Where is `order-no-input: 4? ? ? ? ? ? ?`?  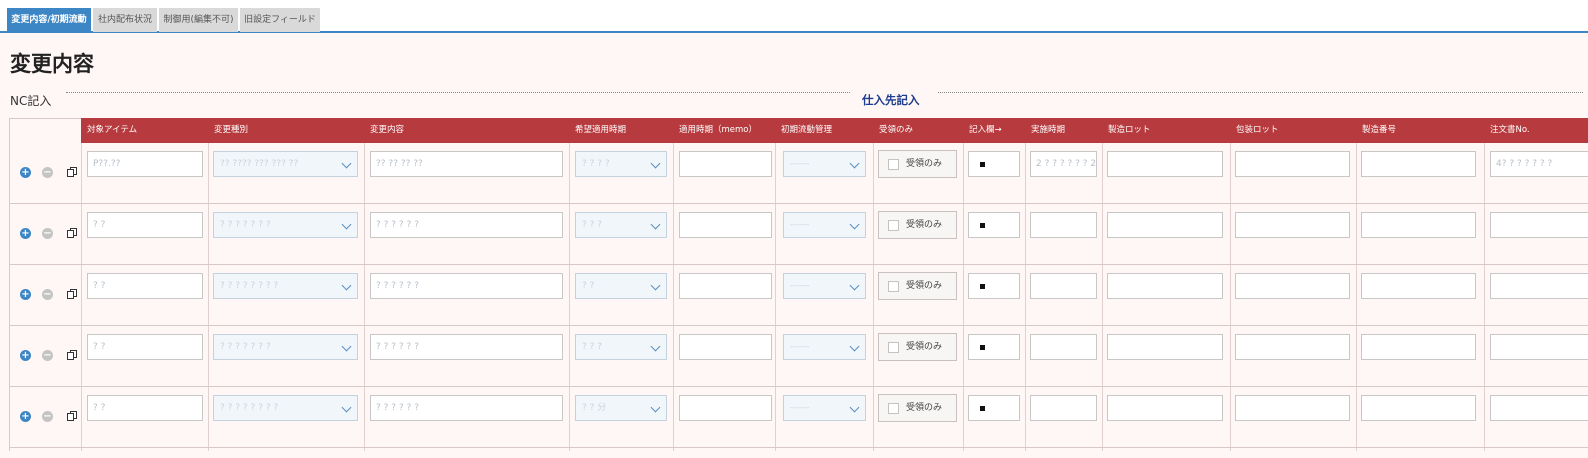
order-no-input: 4? ? ? ? ? ? ? is located at coordinates (1539, 164).